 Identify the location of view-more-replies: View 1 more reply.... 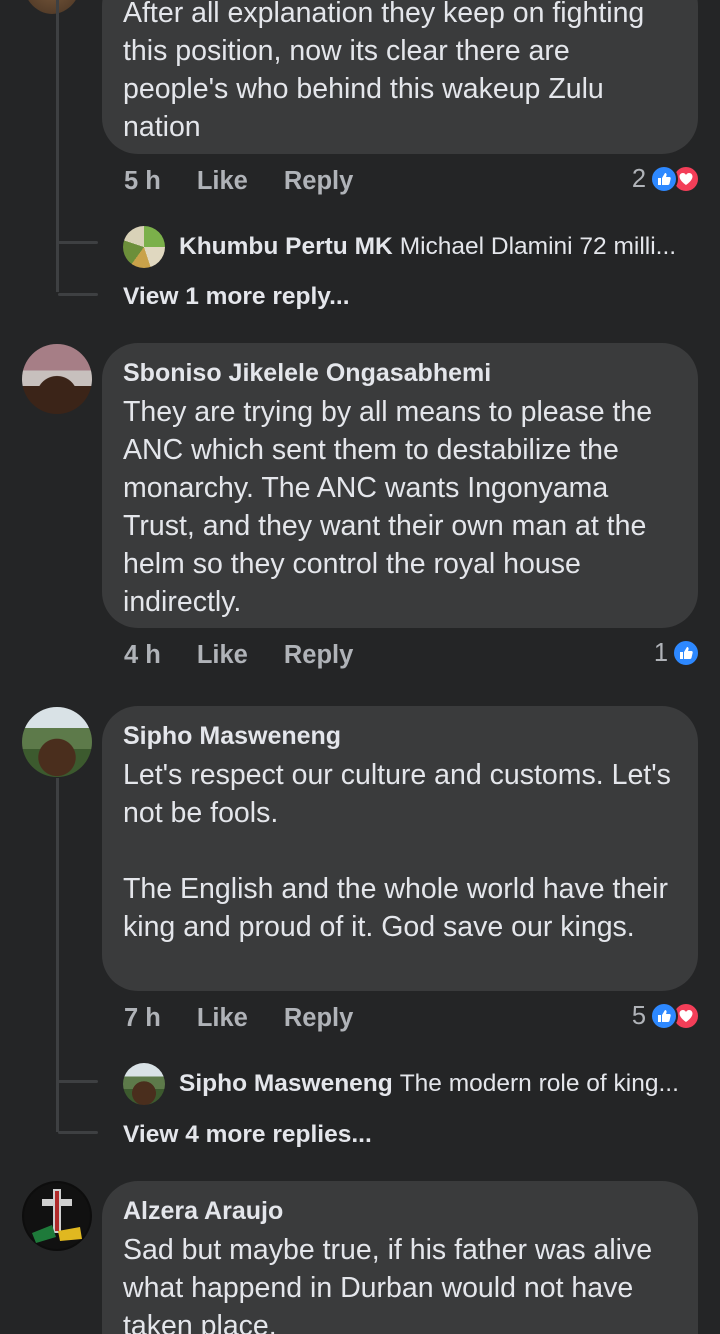
(236, 297).